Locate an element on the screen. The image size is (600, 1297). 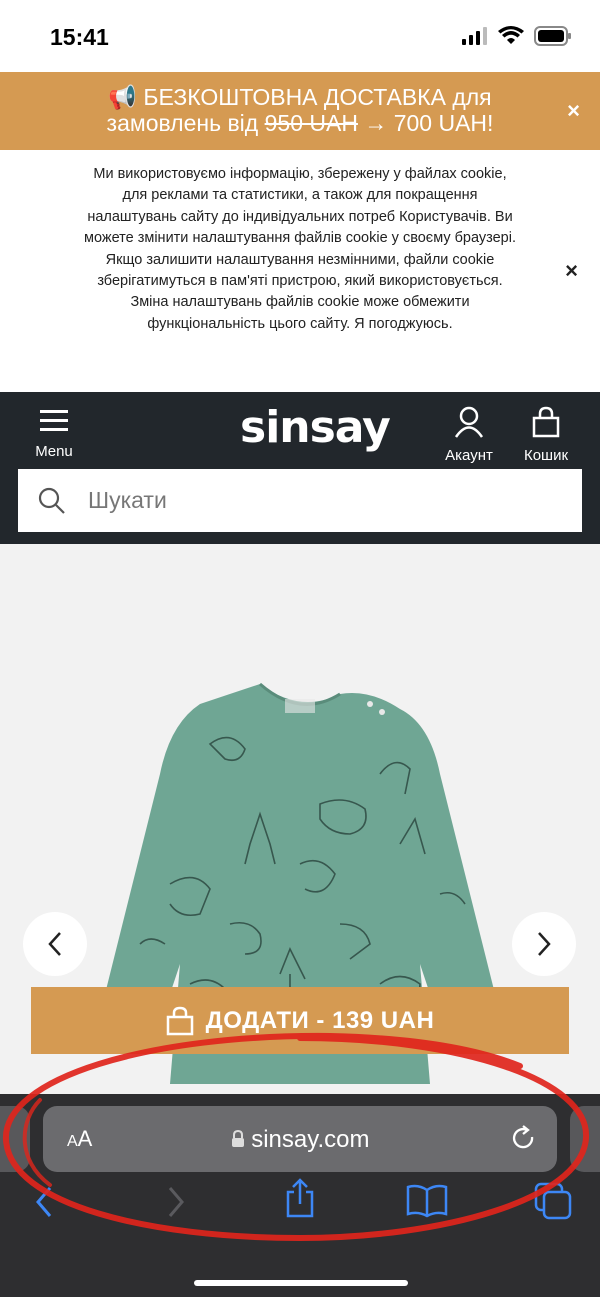
url-display: sinsay.com is located at coordinates (300, 1140).